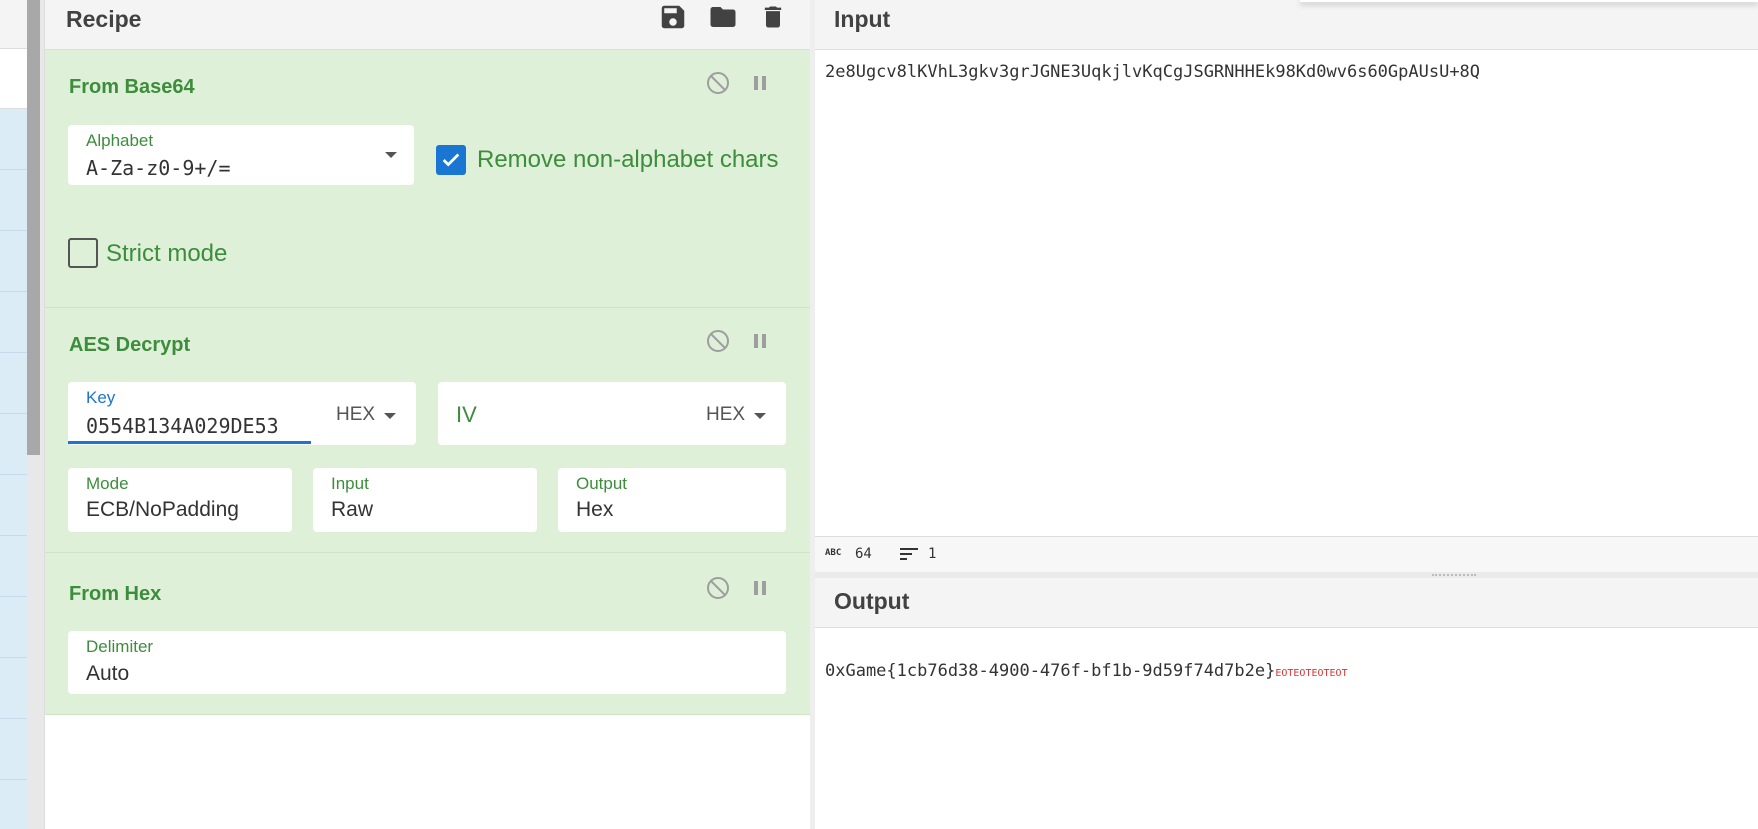  What do you see at coordinates (672, 500) in the screenshot?
I see `output-format-select: Output Hex` at bounding box center [672, 500].